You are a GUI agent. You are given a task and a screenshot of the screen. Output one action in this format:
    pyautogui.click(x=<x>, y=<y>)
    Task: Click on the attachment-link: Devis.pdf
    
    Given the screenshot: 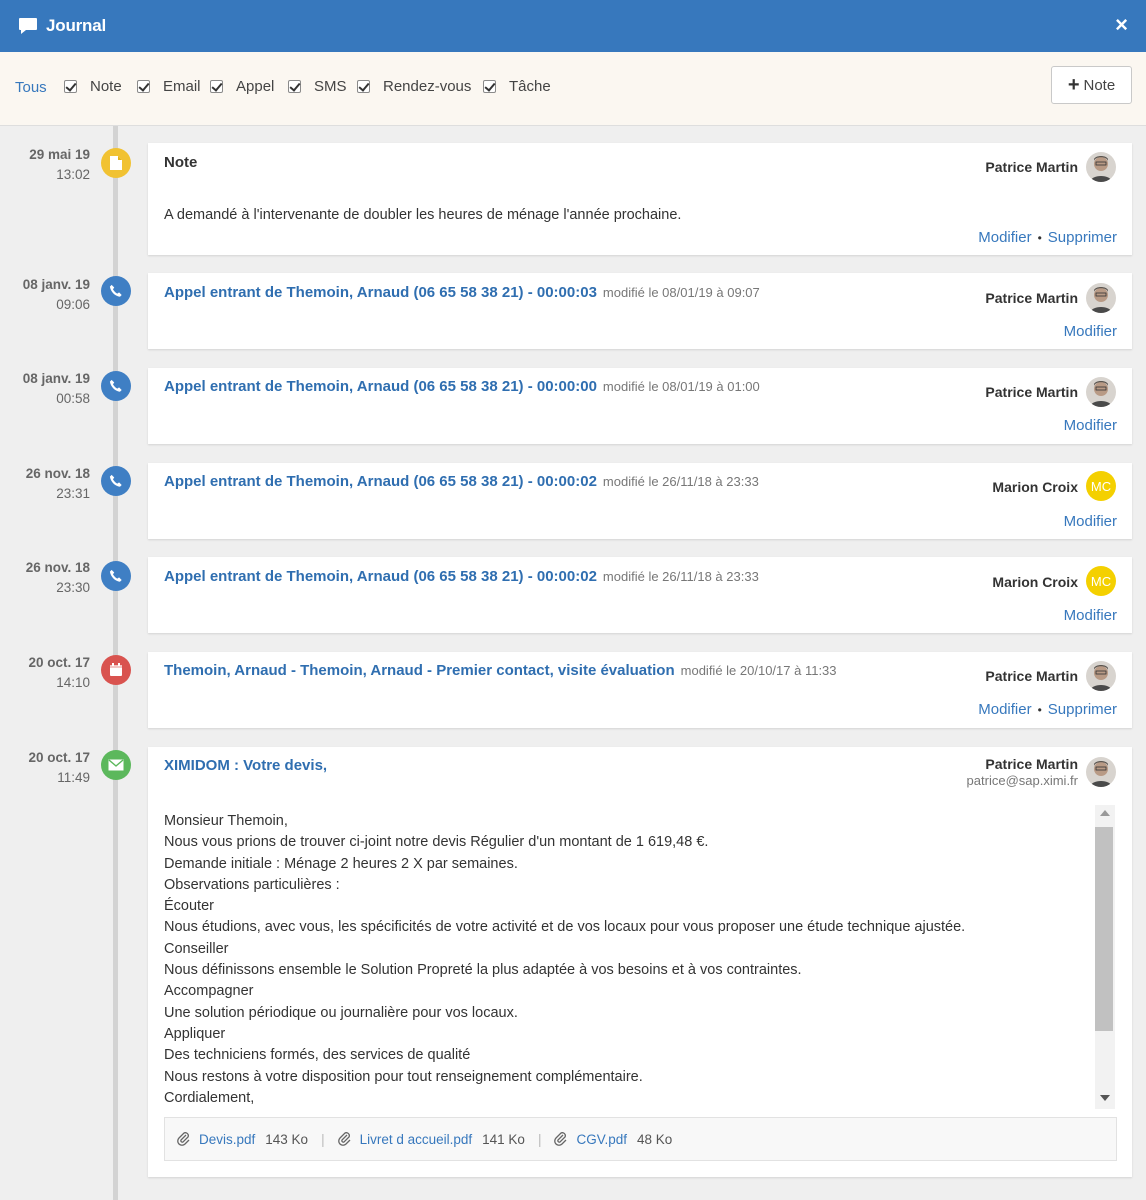 What is the action you would take?
    pyautogui.click(x=227, y=1139)
    